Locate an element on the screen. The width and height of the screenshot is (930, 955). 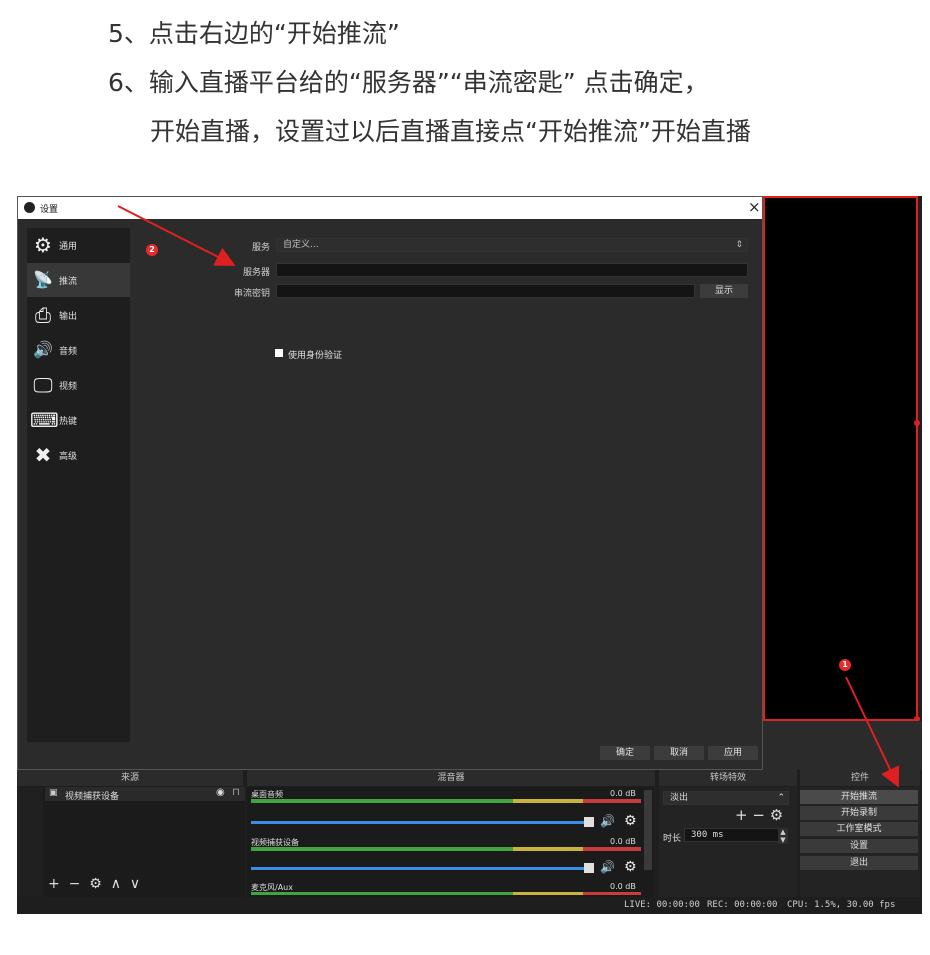
arrow-to-start-stream is located at coordinates (872, 732).